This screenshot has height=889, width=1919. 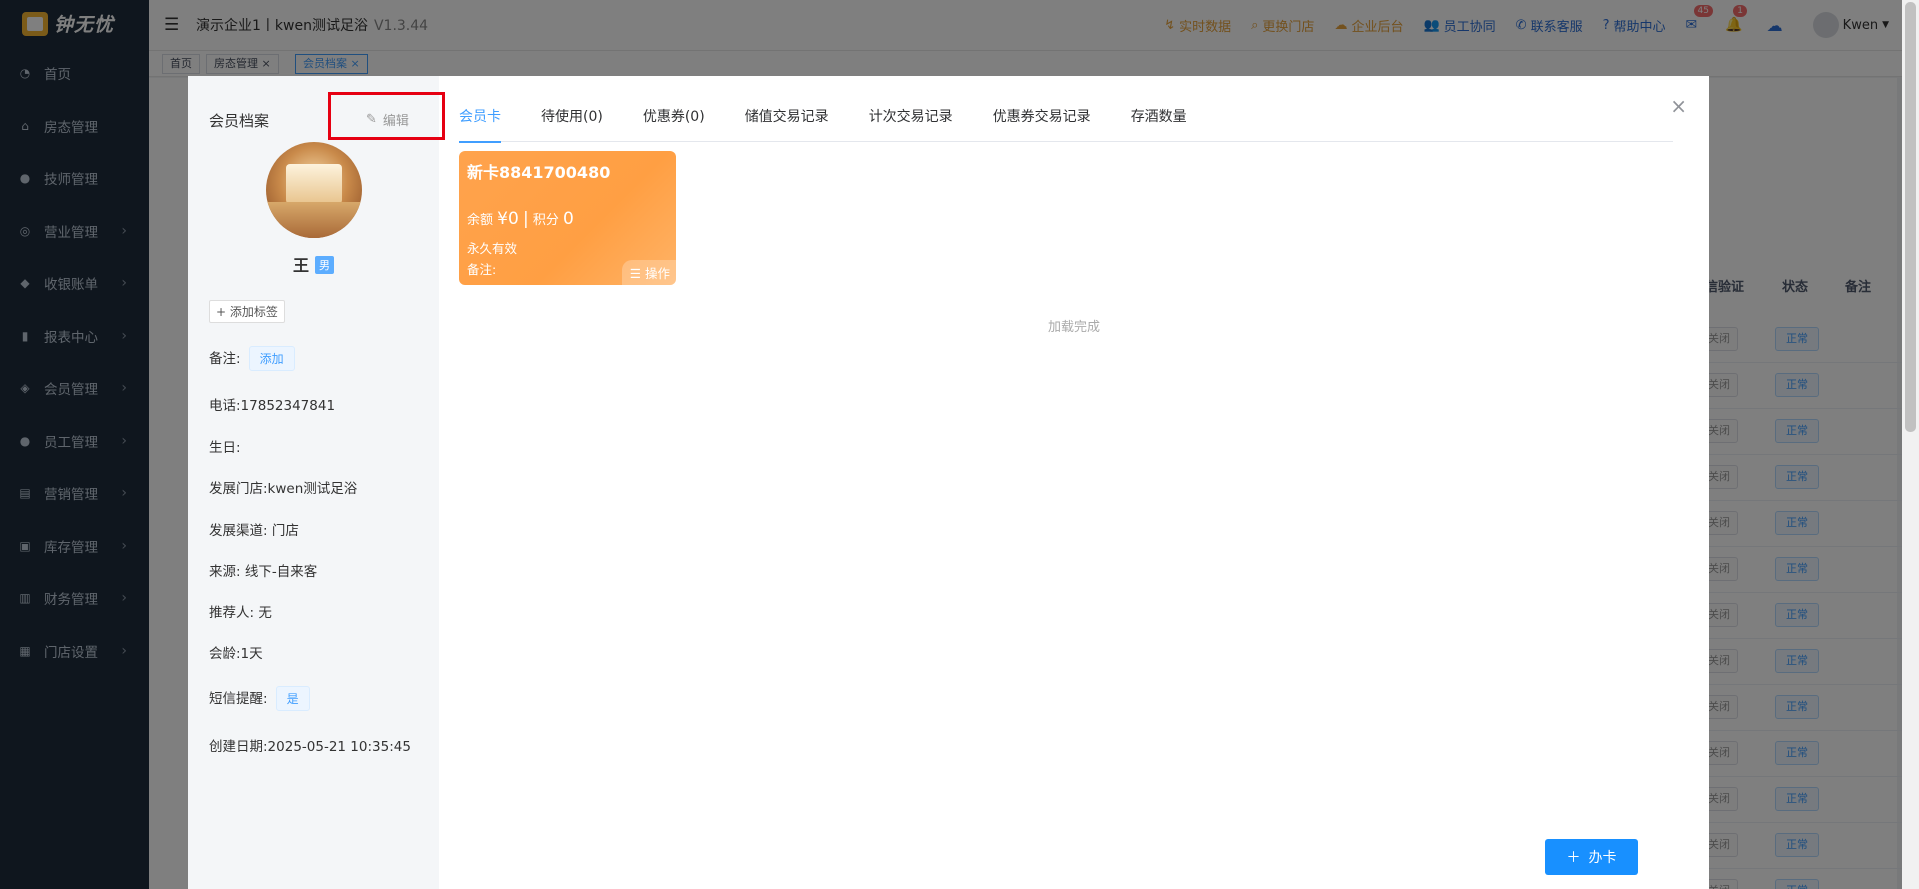 I want to click on dev-channel-field: 发展渠道: 门店, so click(x=254, y=531).